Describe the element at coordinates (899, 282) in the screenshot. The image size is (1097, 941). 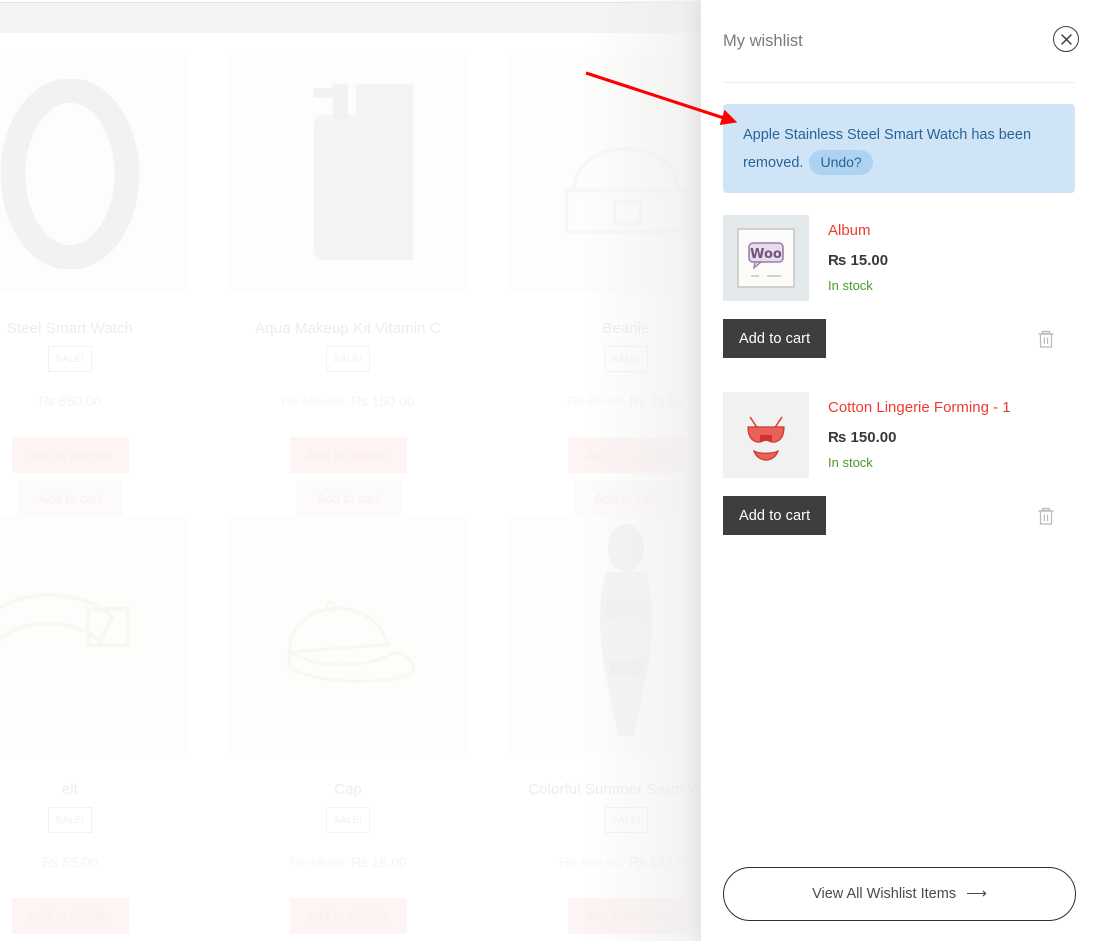
I see `wishlist-item: Woo Album ₨ 15.00 In stock Add to cart` at that location.